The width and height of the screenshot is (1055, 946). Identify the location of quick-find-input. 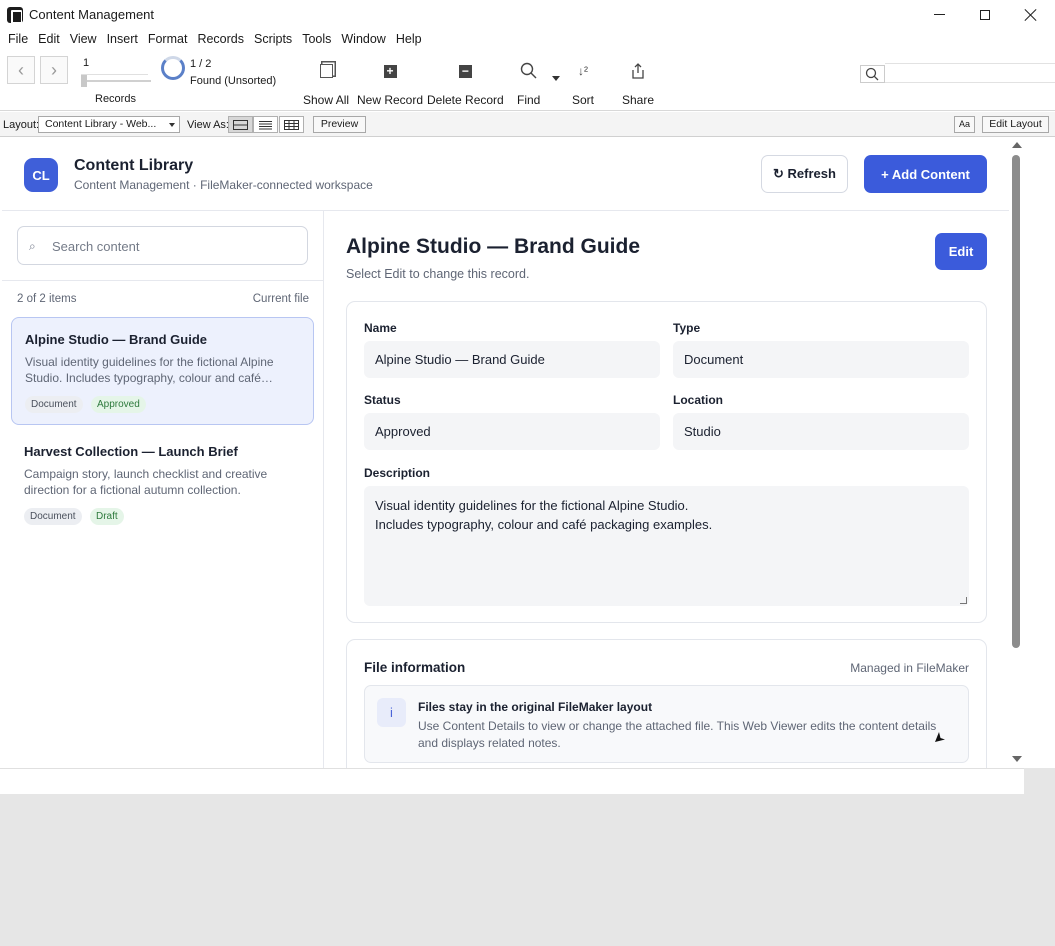
(970, 73).